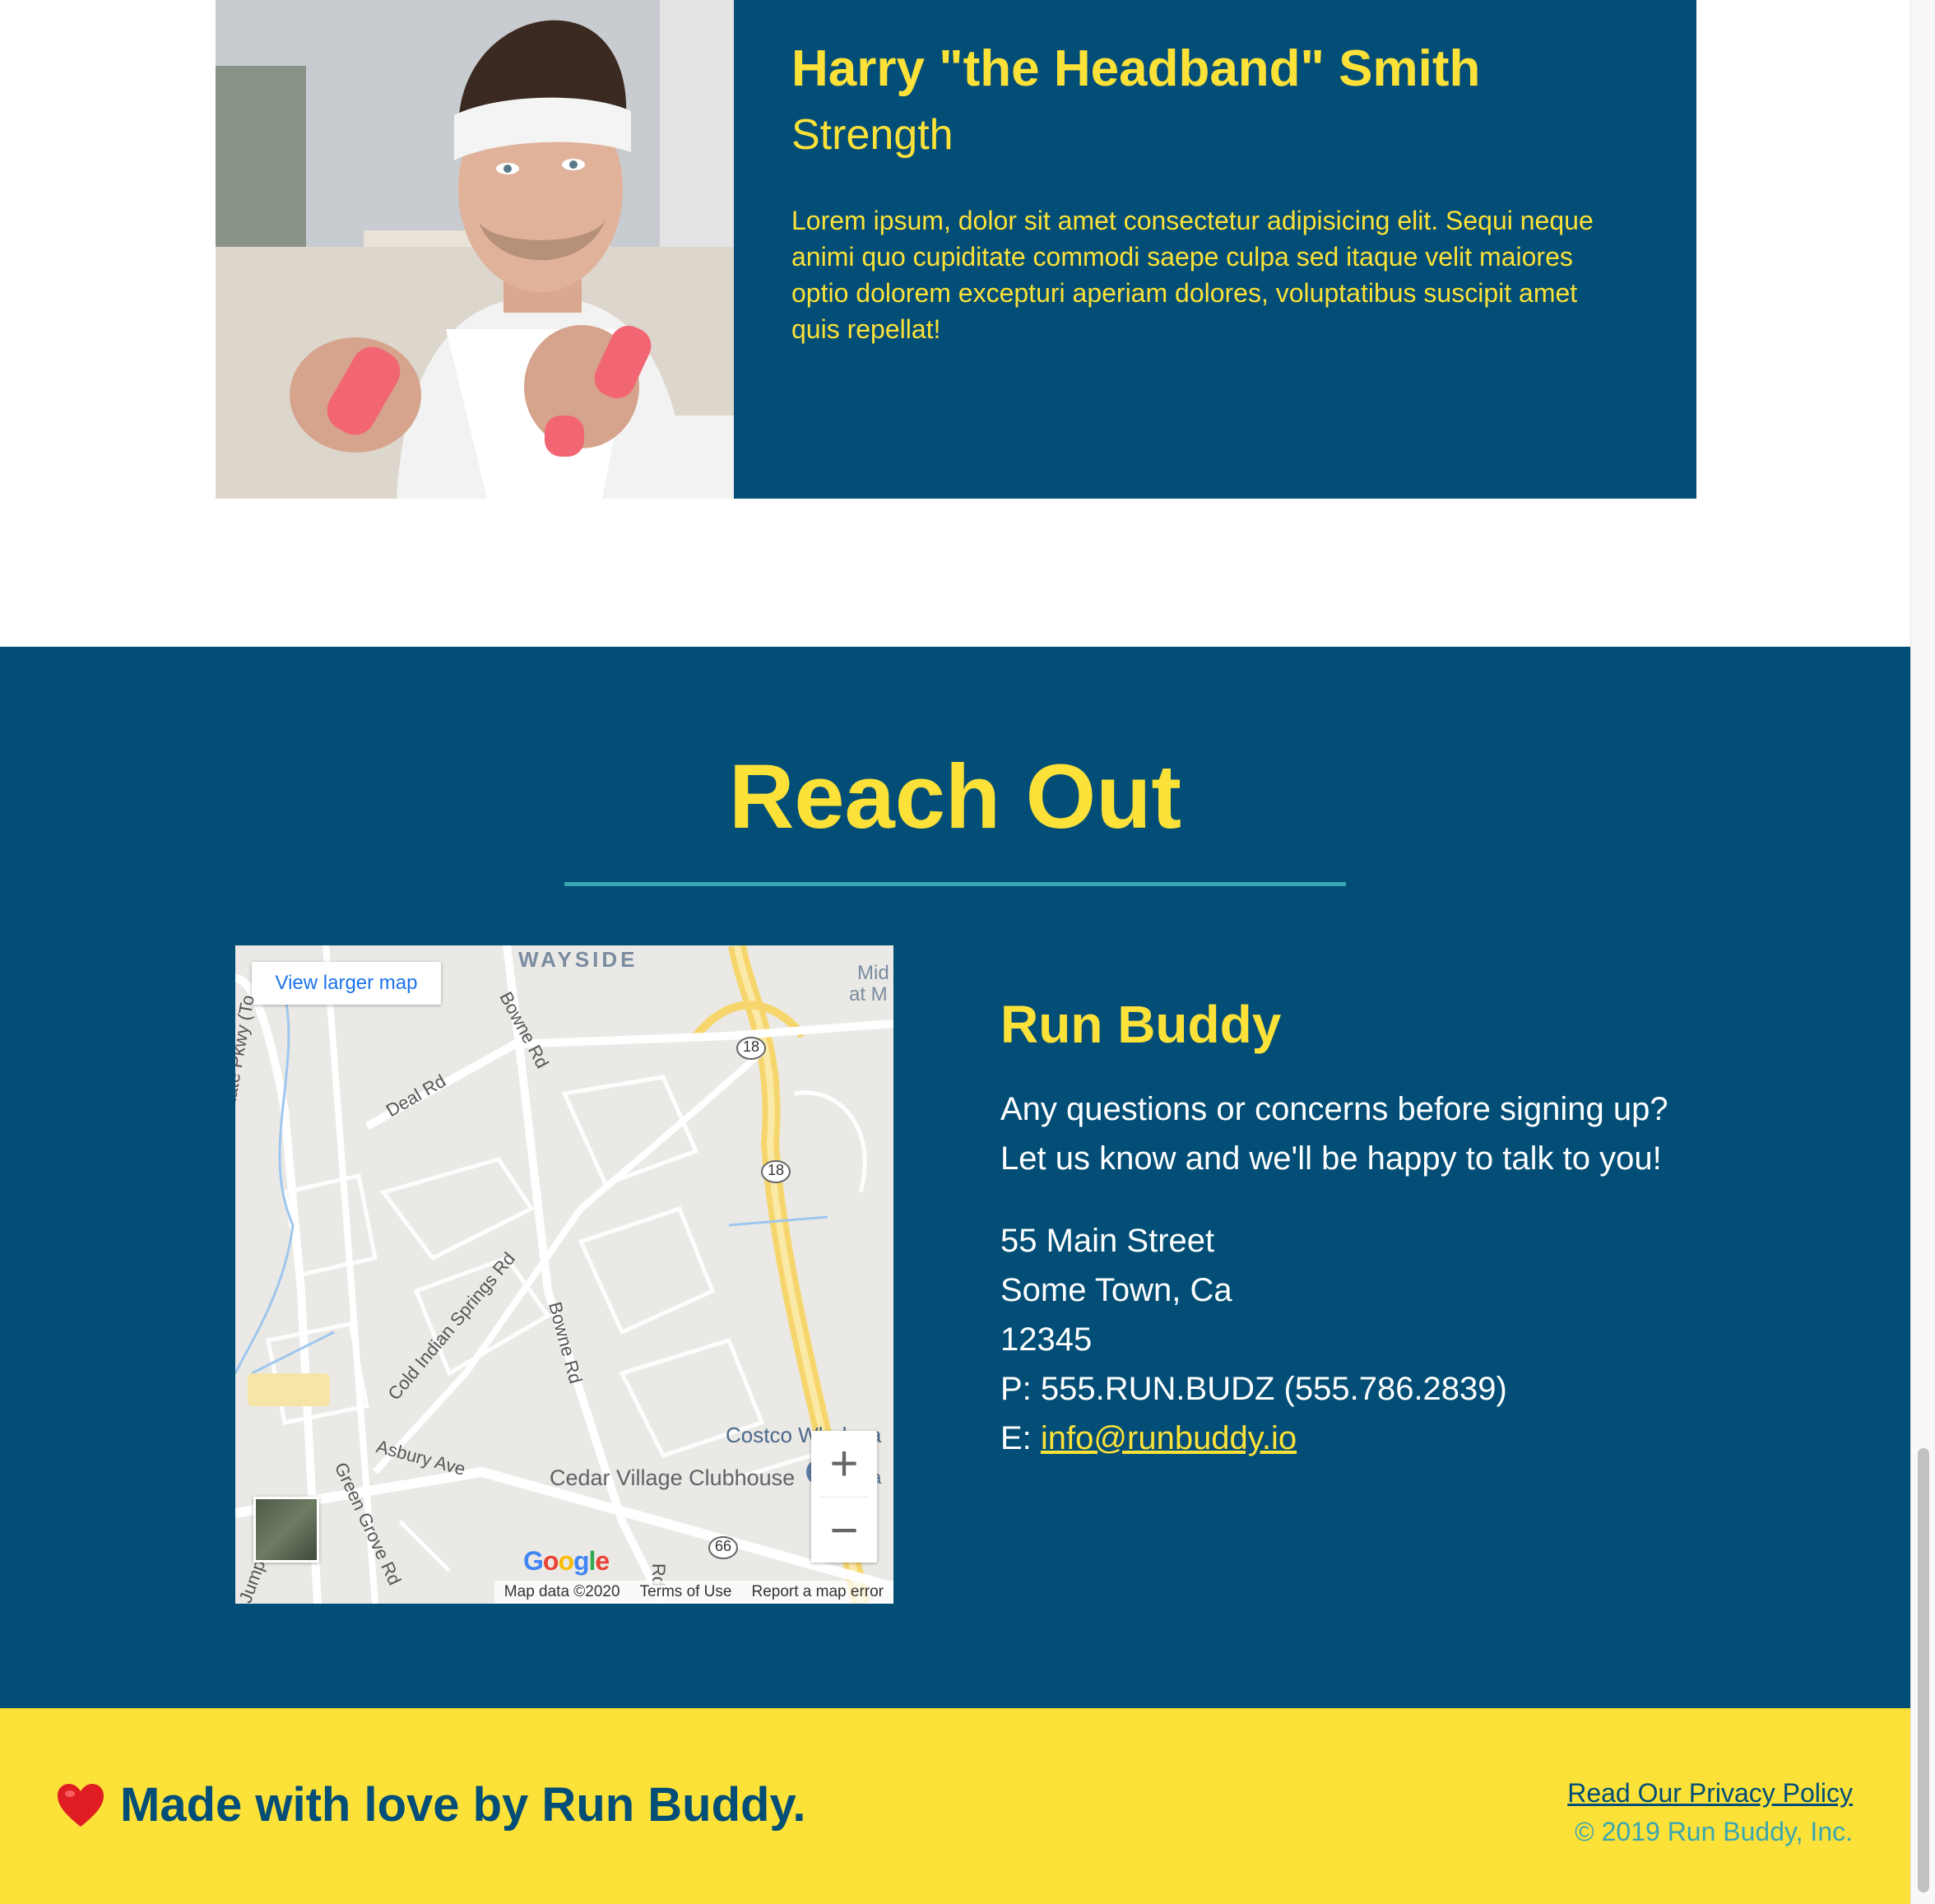 This screenshot has height=1904, width=1935. I want to click on contact-phone: P: 555.RUN.BUDZ (555.786.2839), so click(1253, 1389).